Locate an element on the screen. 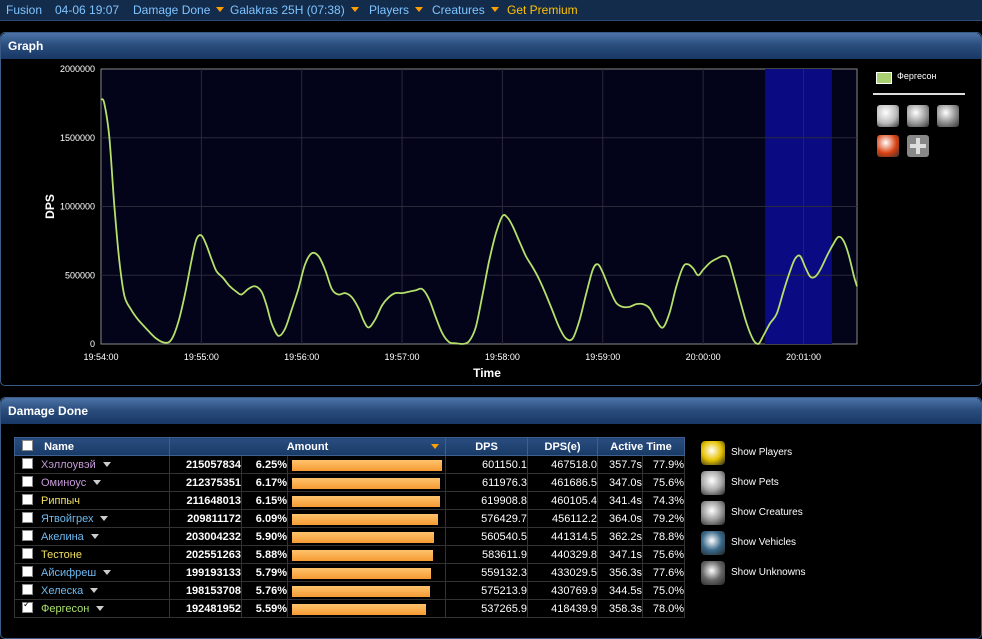  dpse-value: 418439.9 is located at coordinates (563, 608).